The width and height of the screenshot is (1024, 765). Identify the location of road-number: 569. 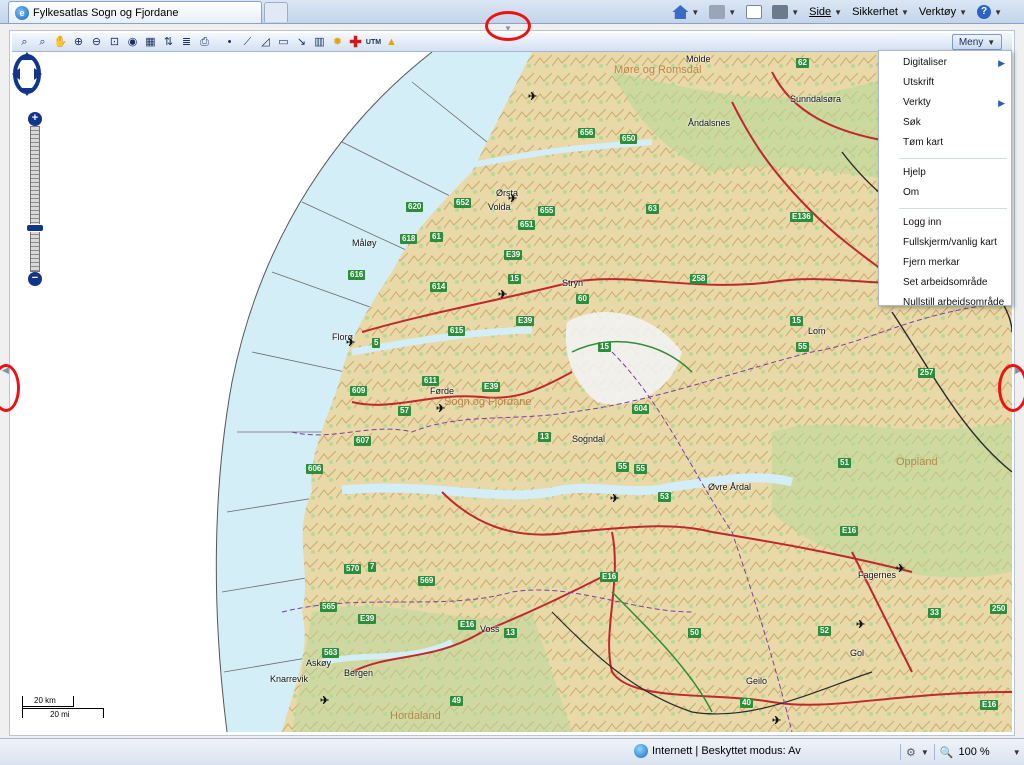
(427, 581).